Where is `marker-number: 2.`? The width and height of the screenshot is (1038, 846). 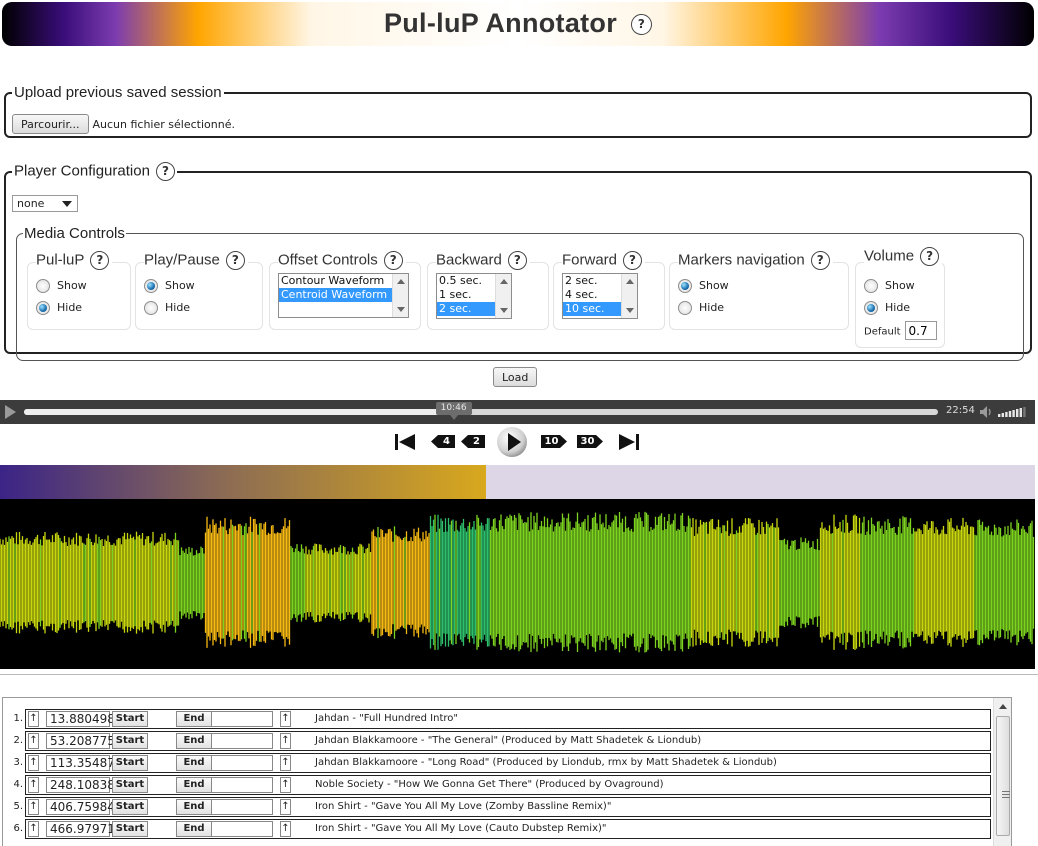 marker-number: 2. is located at coordinates (18, 740).